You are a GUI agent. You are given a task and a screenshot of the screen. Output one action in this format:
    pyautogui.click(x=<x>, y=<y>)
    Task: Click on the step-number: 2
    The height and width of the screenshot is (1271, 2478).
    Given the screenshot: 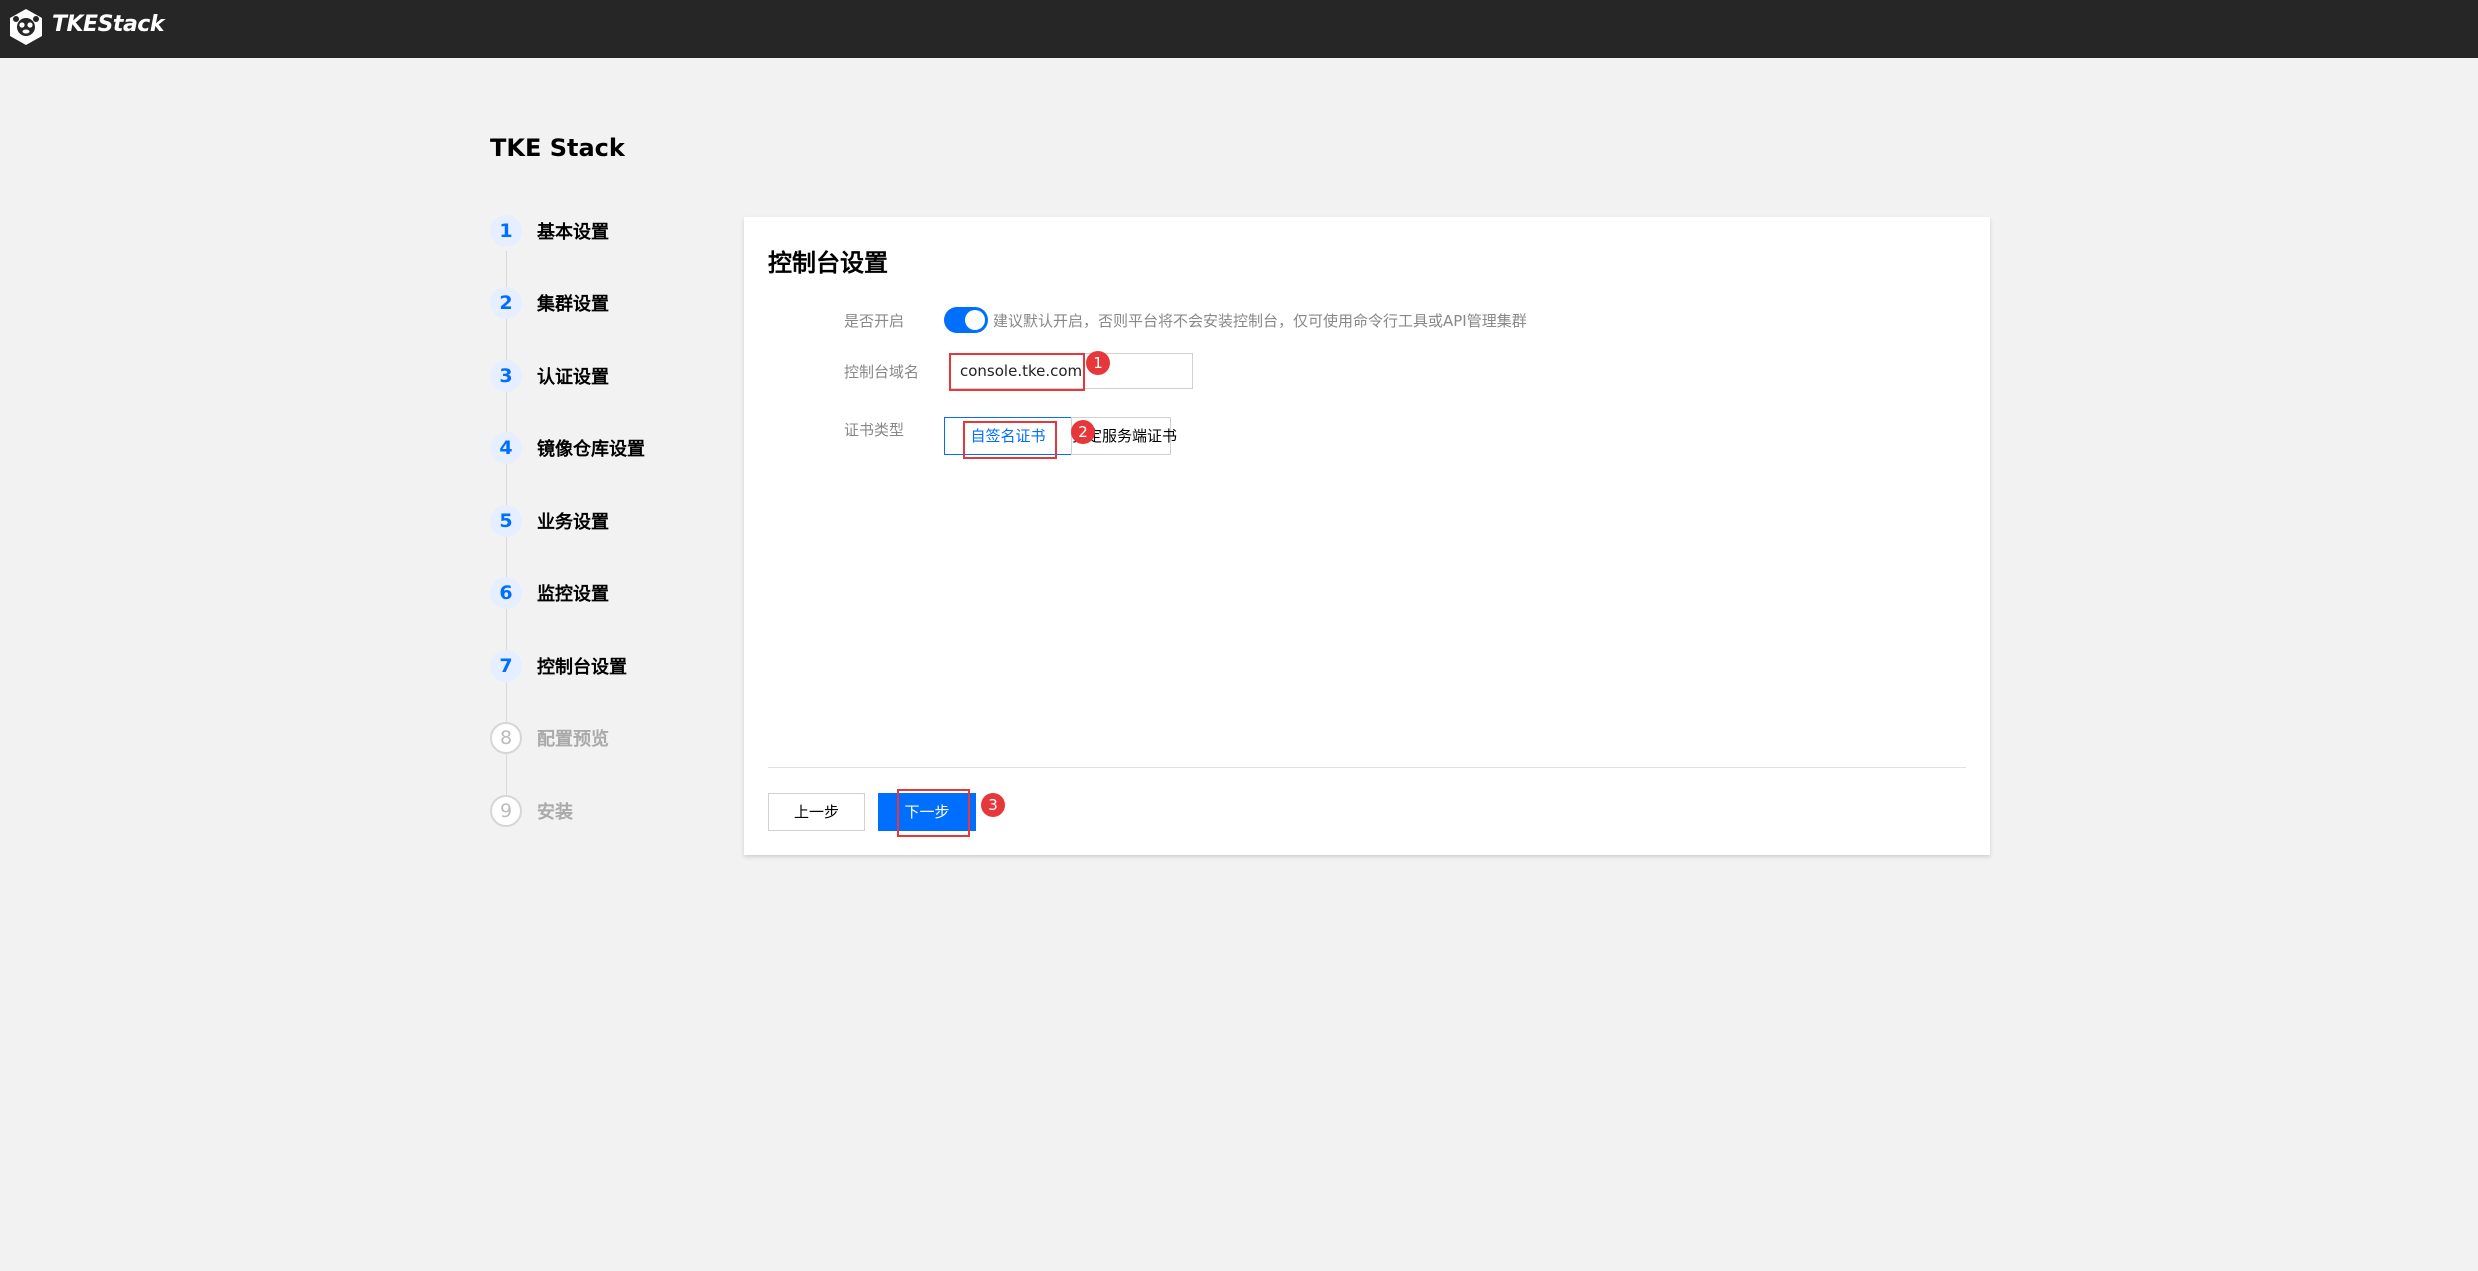 What is the action you would take?
    pyautogui.click(x=506, y=303)
    